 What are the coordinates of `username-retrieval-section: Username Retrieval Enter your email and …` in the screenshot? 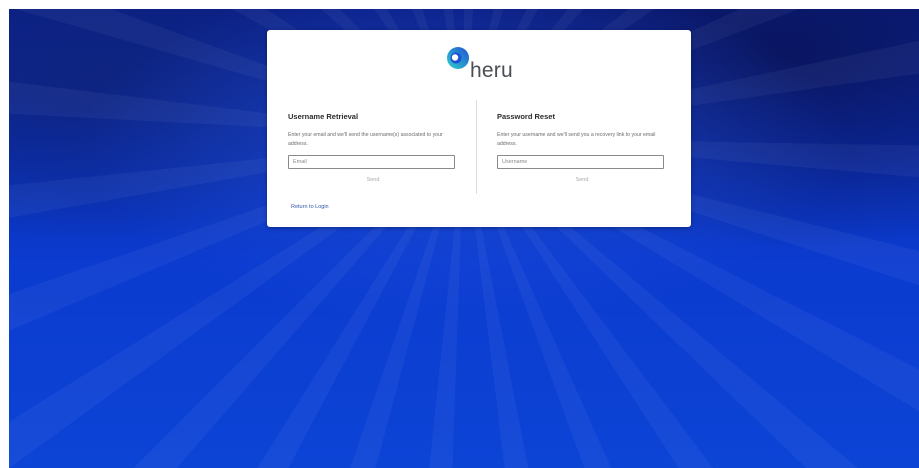 It's located at (373, 147).